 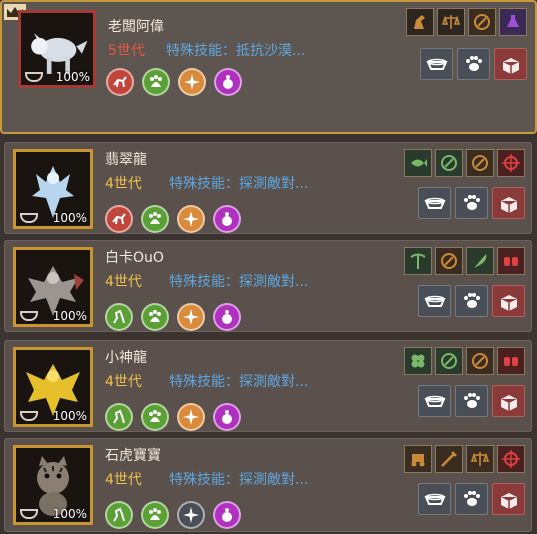 What do you see at coordinates (420, 22) in the screenshot?
I see `horse-icon` at bounding box center [420, 22].